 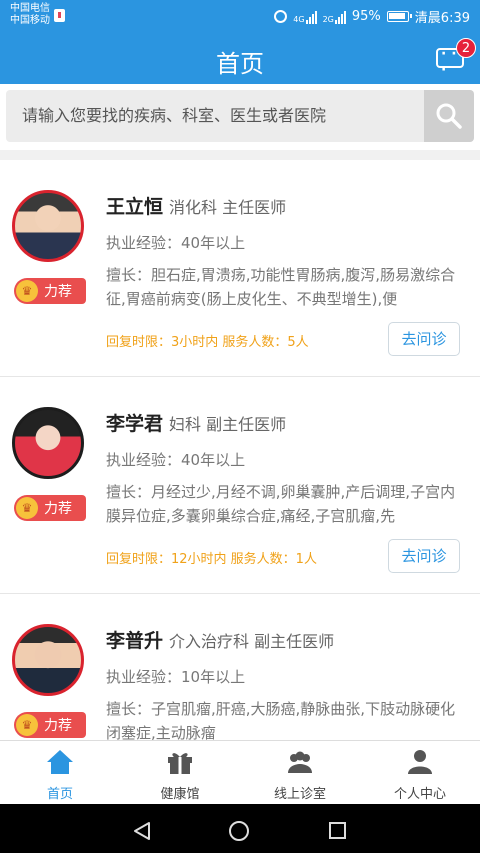 I want to click on signal-icon: 4G, so click(x=305, y=17).